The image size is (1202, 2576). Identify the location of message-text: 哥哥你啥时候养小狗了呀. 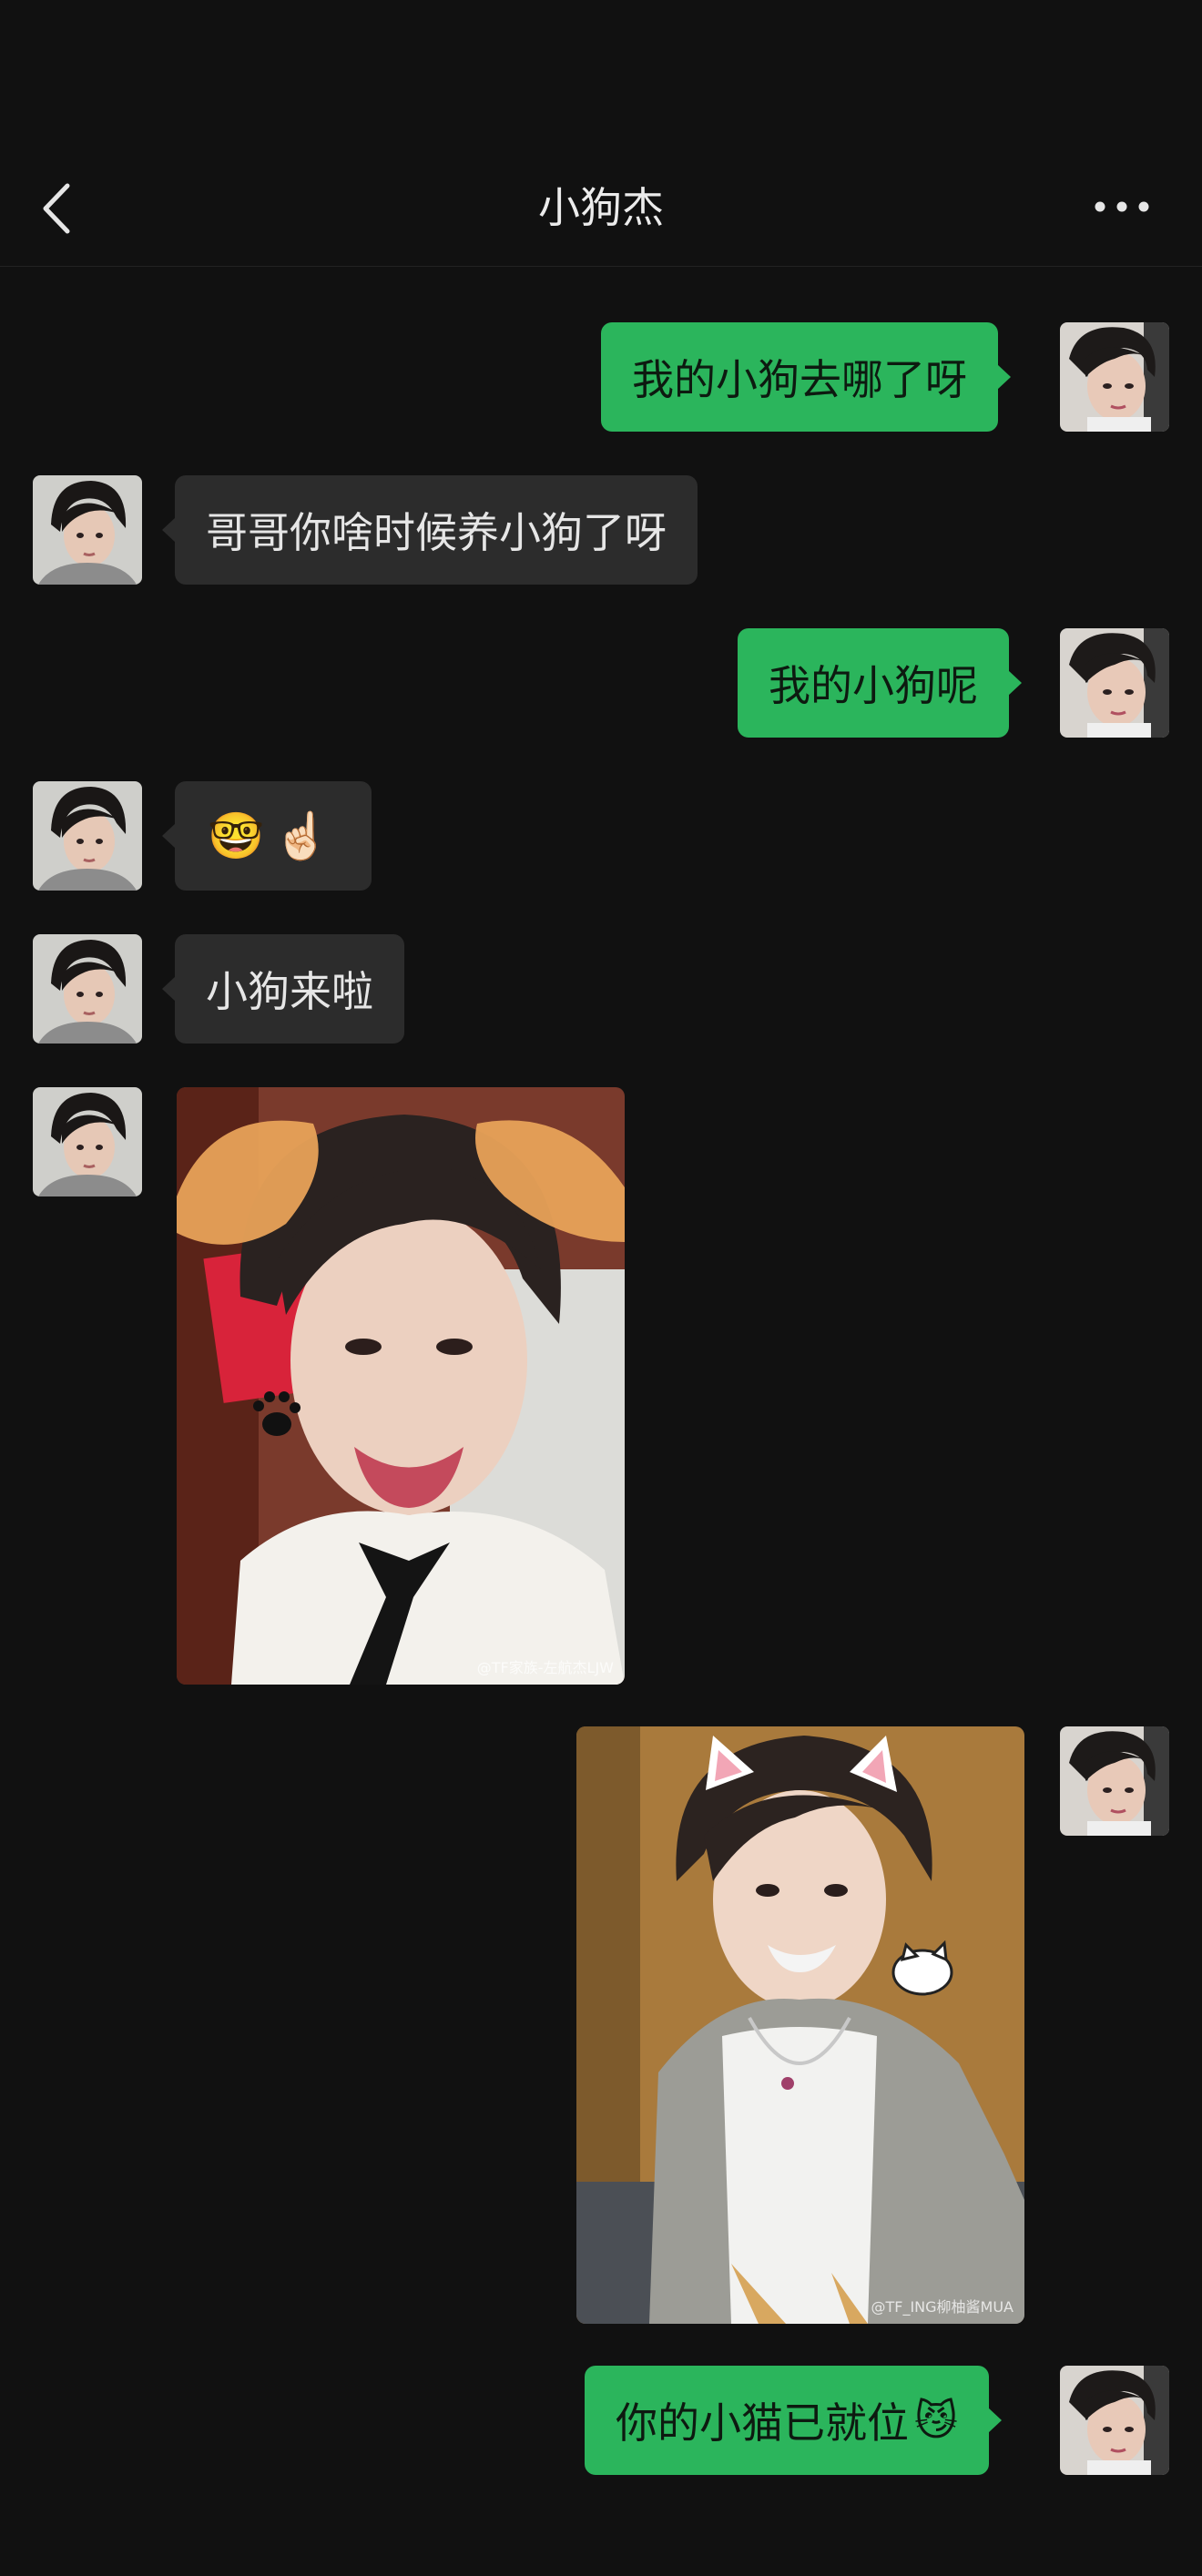
(436, 532).